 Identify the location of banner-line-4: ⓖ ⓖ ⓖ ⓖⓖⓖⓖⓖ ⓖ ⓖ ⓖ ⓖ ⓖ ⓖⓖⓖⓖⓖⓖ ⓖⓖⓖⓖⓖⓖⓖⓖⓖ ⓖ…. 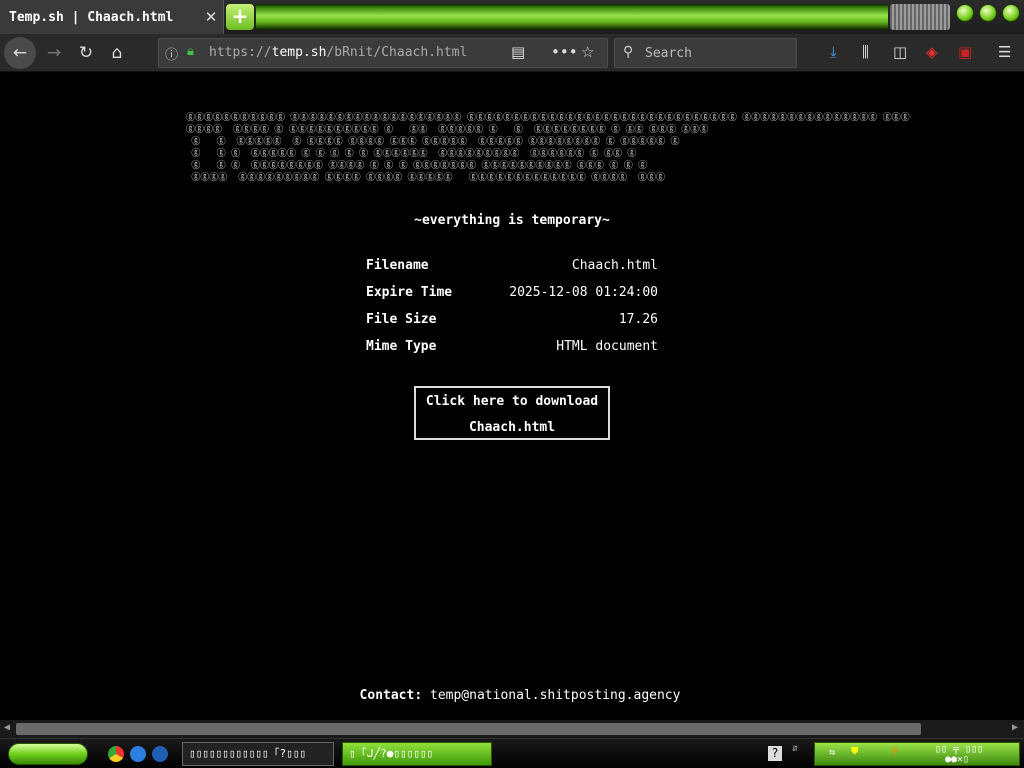
(411, 154).